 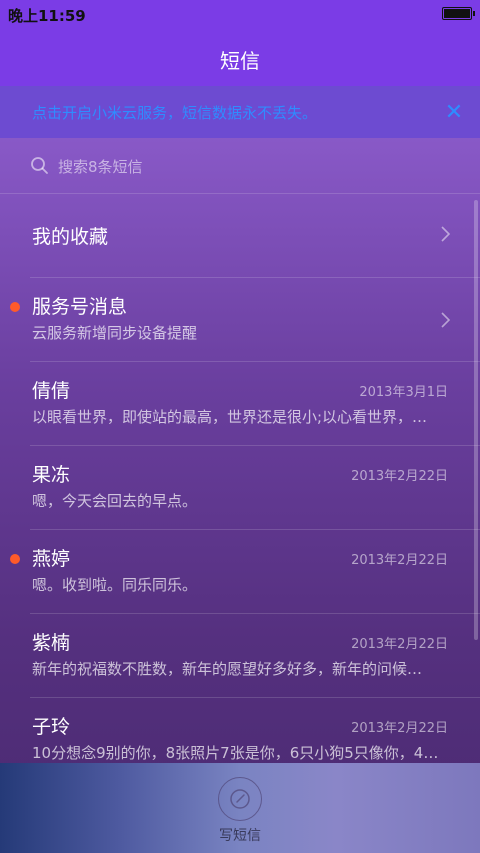 What do you see at coordinates (51, 727) in the screenshot?
I see `list-item-title: 子玲` at bounding box center [51, 727].